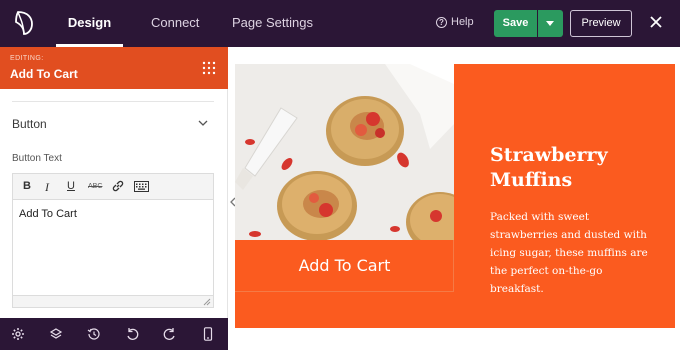 Image resolution: width=680 pixels, height=350 pixels. What do you see at coordinates (114, 68) in the screenshot?
I see `editing-header: EDITING: Add To Cart` at bounding box center [114, 68].